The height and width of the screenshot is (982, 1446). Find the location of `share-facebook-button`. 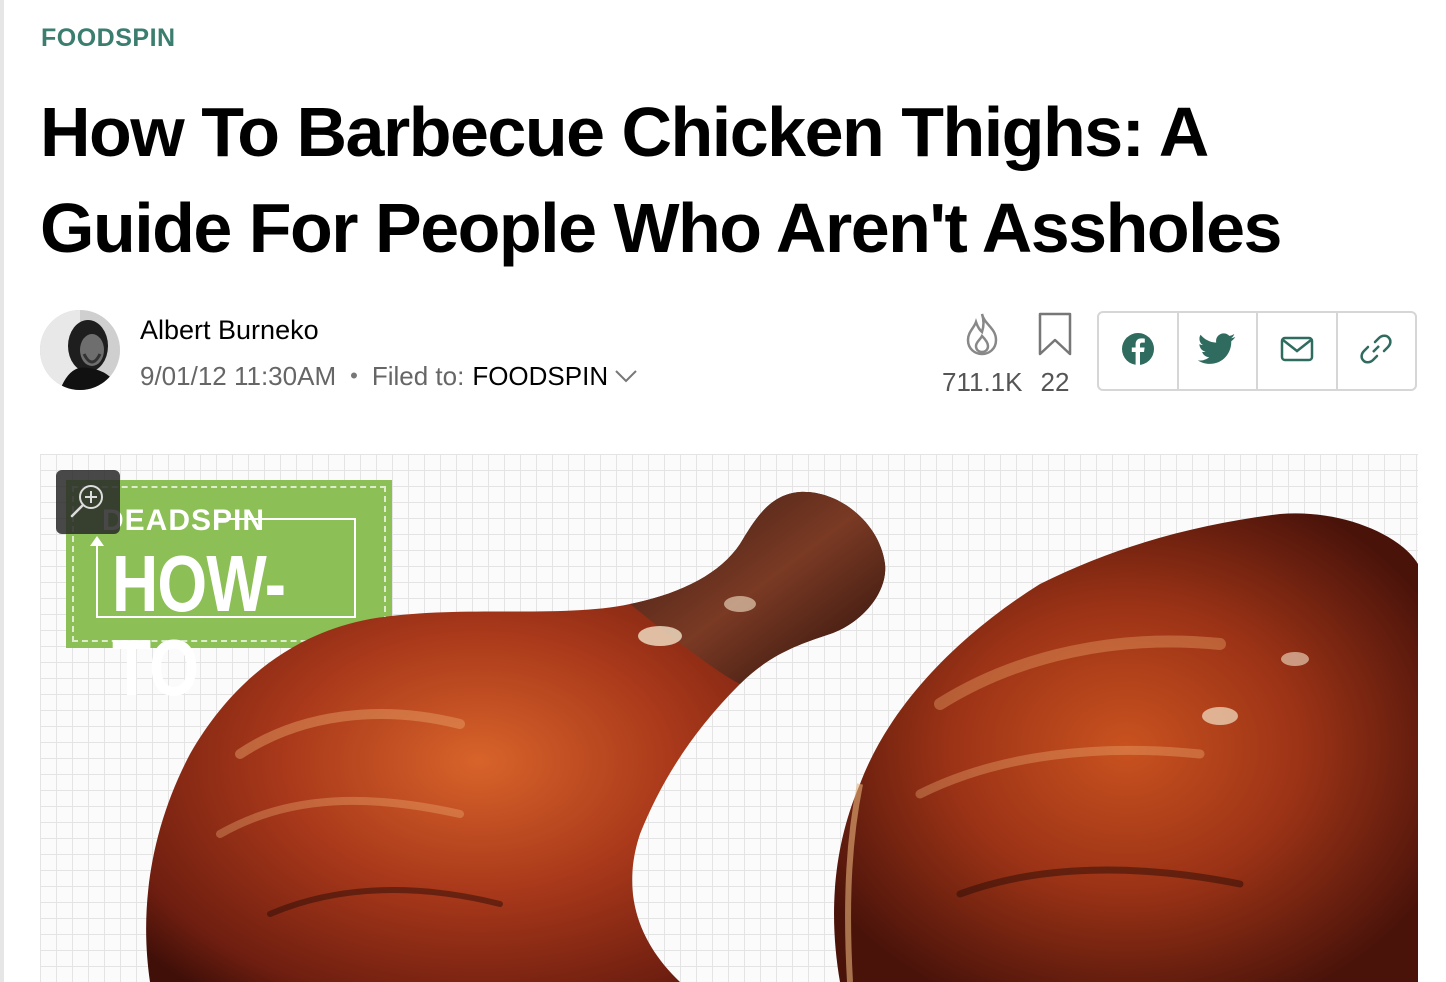

share-facebook-button is located at coordinates (1139, 351).